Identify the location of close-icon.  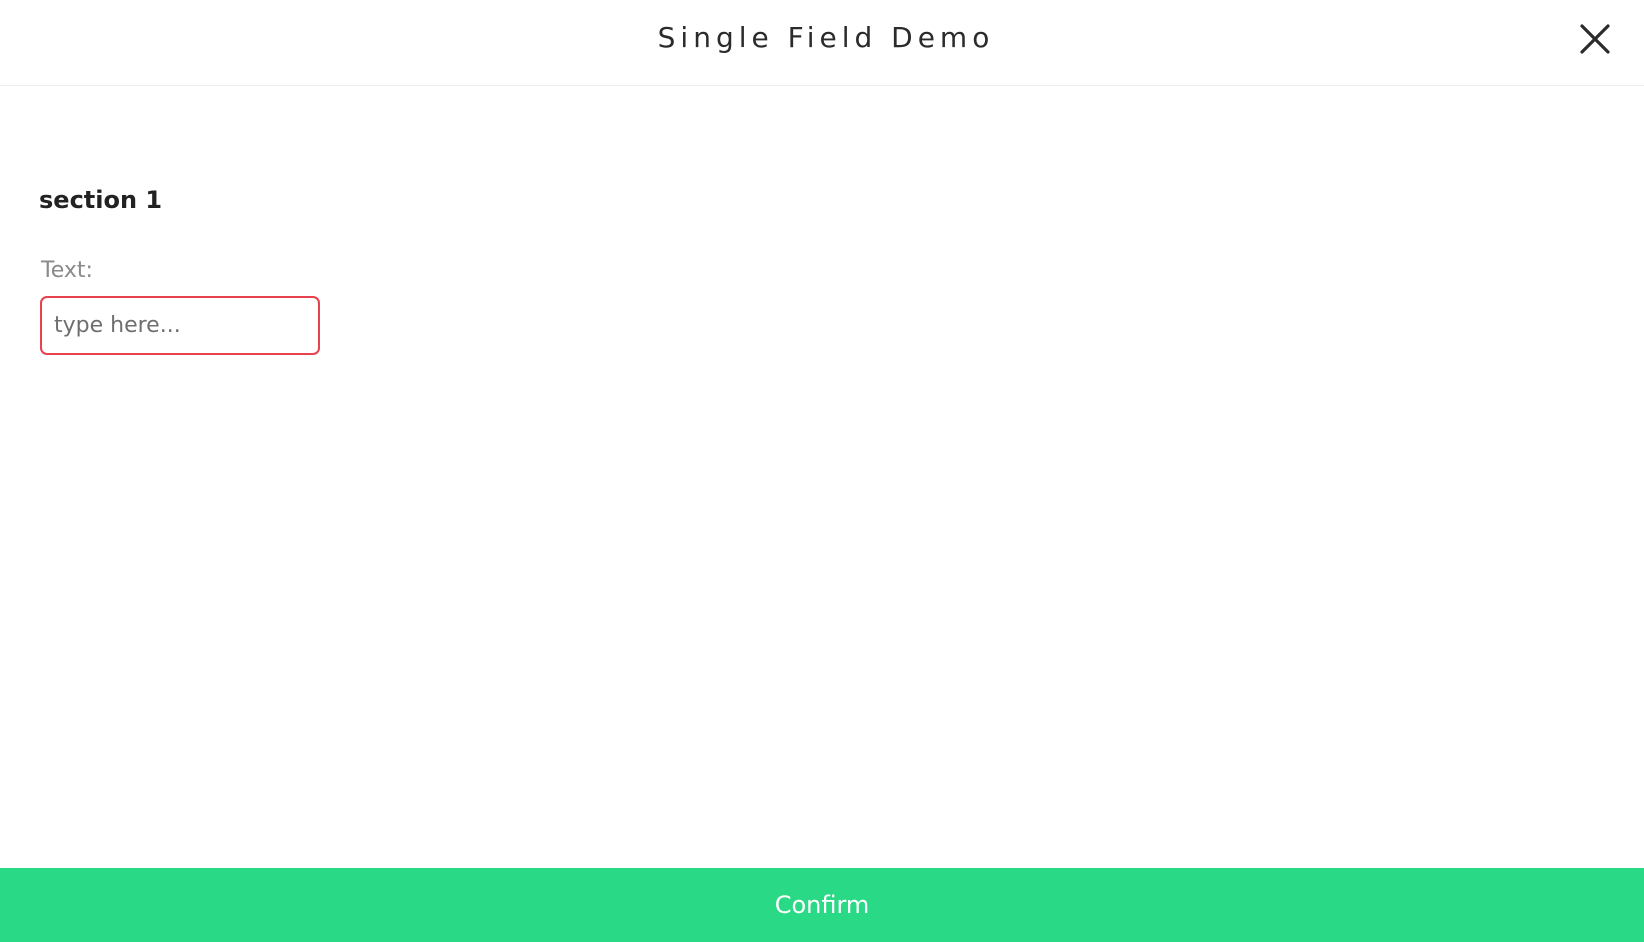
(1595, 39).